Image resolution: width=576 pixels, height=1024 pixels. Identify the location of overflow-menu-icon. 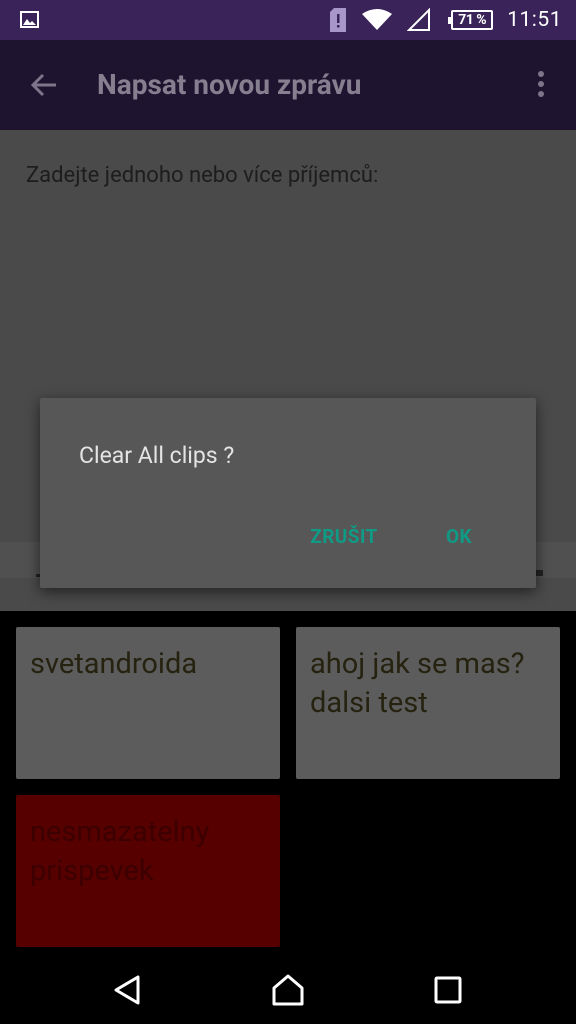
(541, 85).